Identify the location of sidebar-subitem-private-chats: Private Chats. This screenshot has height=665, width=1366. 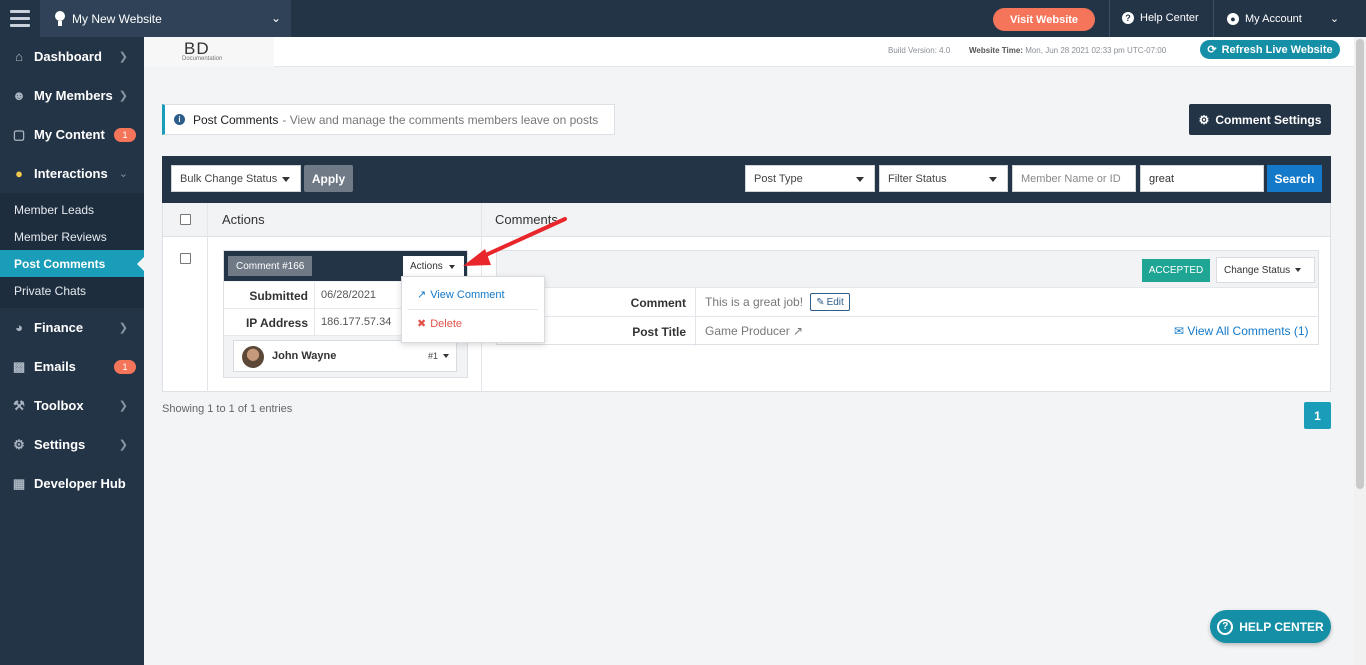
(72, 290).